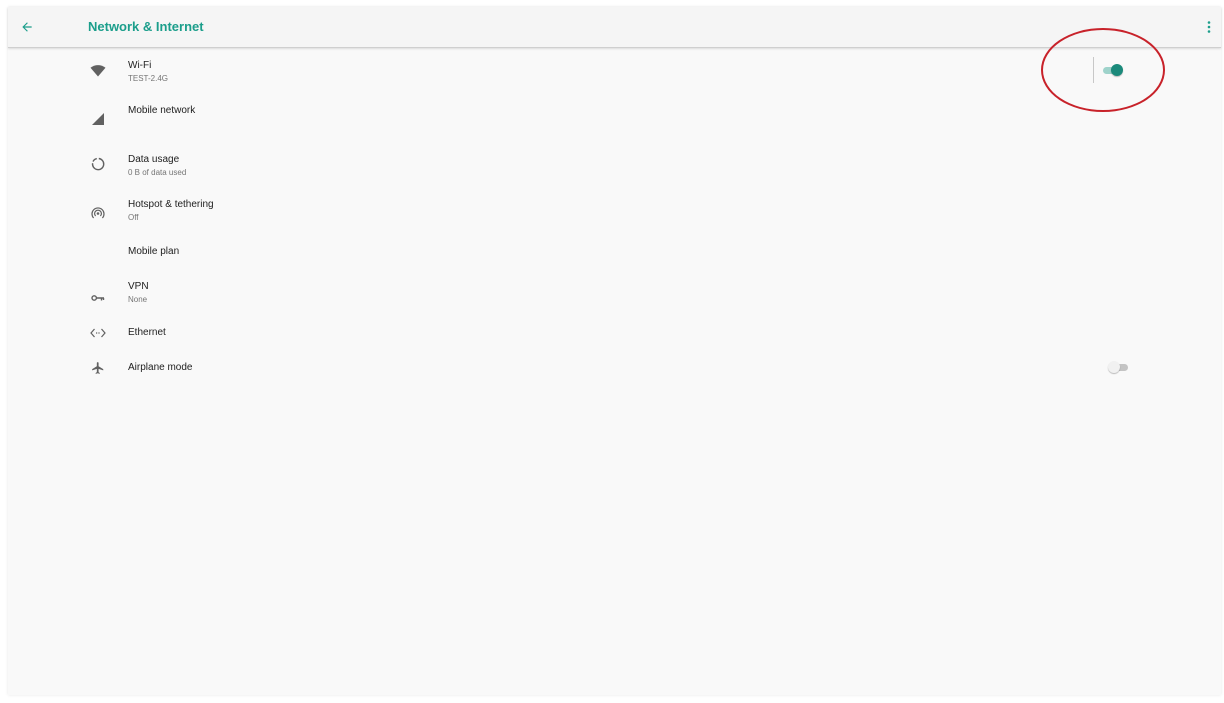 The width and height of the screenshot is (1224, 703). What do you see at coordinates (618, 343) in the screenshot?
I see `list-item-ethernet: Ethernet` at bounding box center [618, 343].